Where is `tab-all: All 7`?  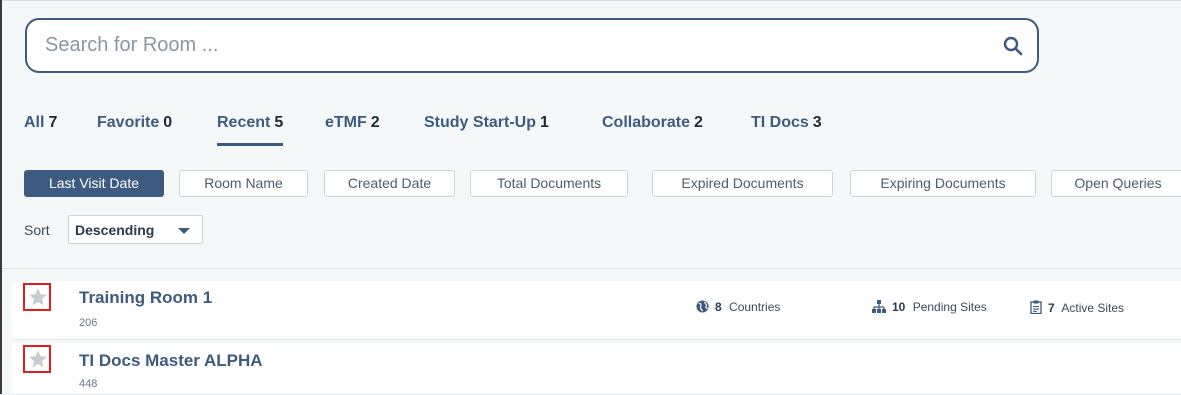
tab-all: All 7 is located at coordinates (40, 123).